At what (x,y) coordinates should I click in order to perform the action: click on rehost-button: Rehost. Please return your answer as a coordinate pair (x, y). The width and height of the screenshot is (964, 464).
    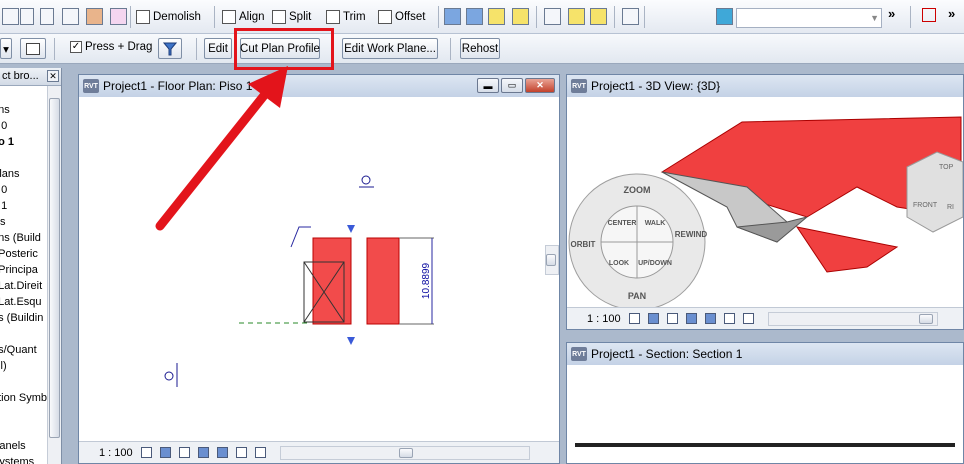
    Looking at the image, I should click on (480, 48).